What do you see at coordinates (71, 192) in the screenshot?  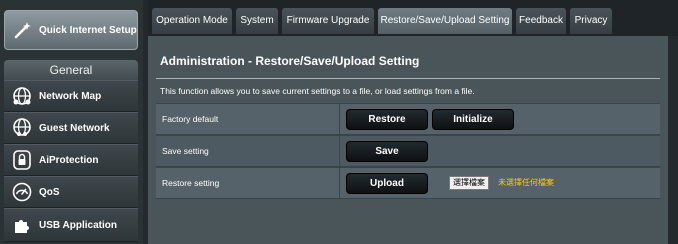 I see `sidebar-item-qos: QoS` at bounding box center [71, 192].